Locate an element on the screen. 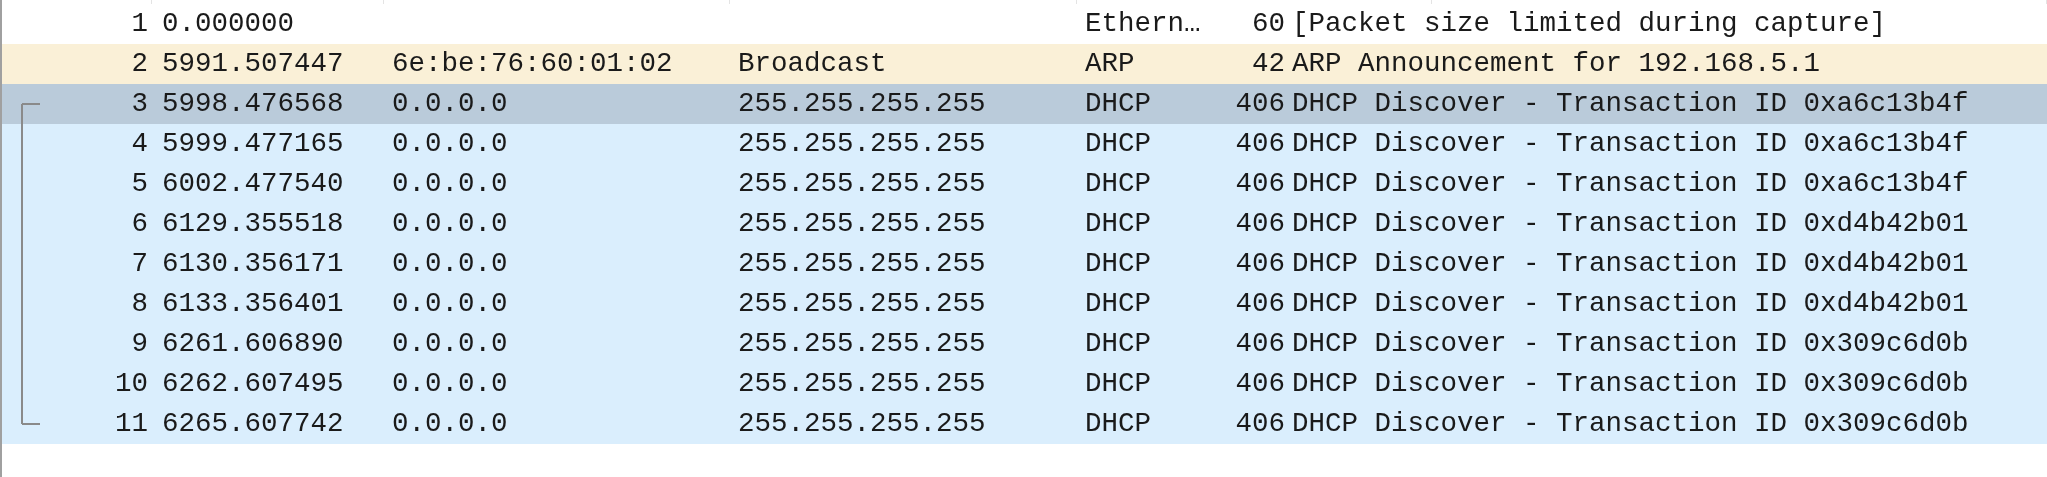  packet-row: 10 6262.607495 0.0.0.0 255.255.255.255 DHCP 406 DHCP Discover - Transaction ID 0x309c6d0b is located at coordinates (1024, 384).